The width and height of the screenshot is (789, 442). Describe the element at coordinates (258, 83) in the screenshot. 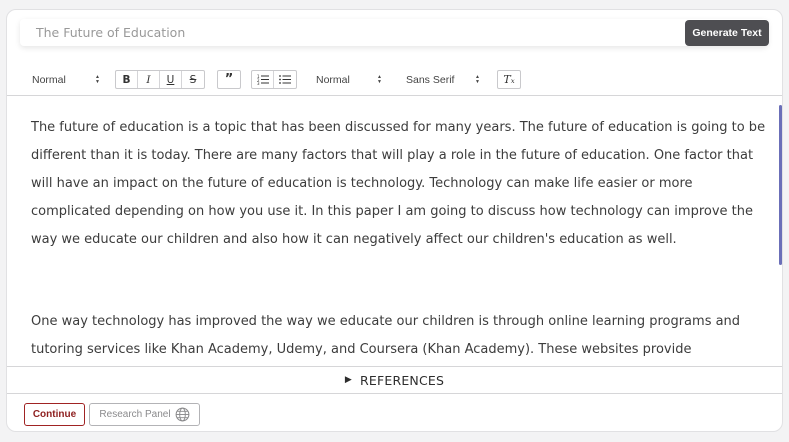

I see `svg-text: 3` at that location.